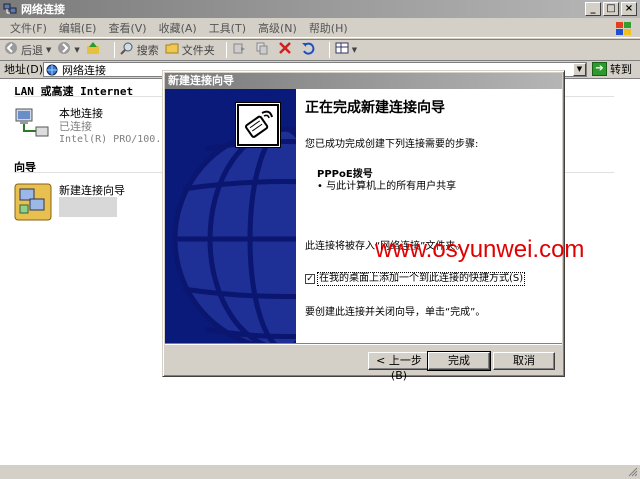 The height and width of the screenshot is (479, 640). I want to click on phone-line-icon, so click(258, 125).